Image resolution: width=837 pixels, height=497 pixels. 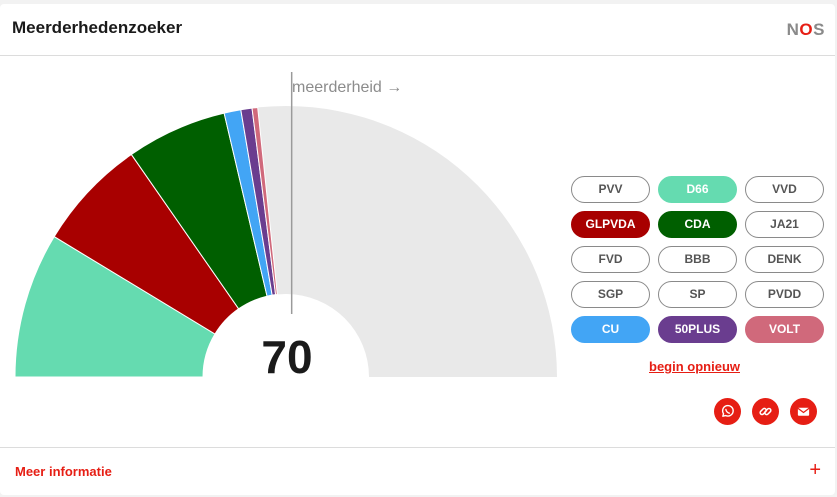 What do you see at coordinates (784, 259) in the screenshot?
I see `party-button-denk: DENK` at bounding box center [784, 259].